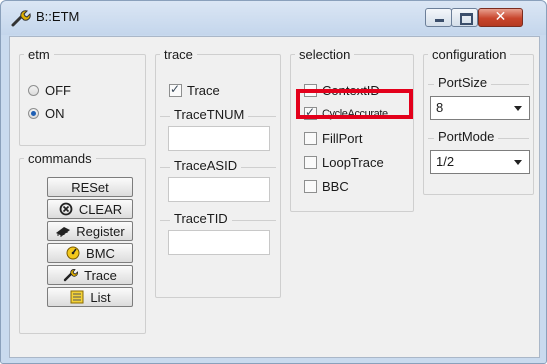 The height and width of the screenshot is (364, 547). I want to click on trace-checkbox-label: Trace, so click(203, 90).